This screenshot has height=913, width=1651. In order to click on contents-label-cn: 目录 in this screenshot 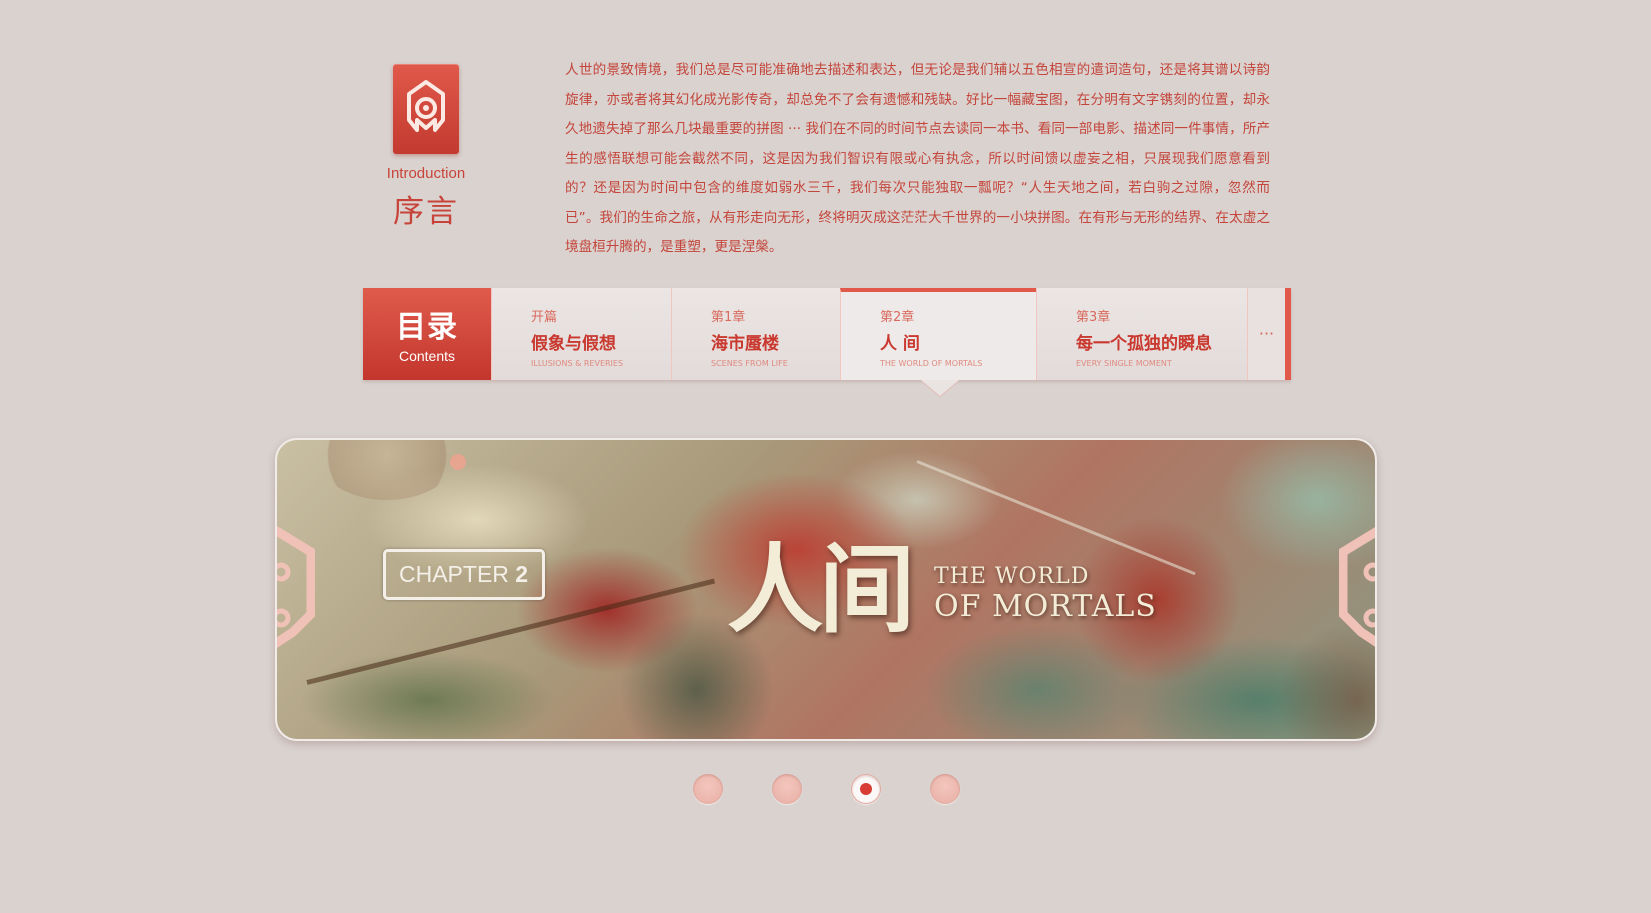, I will do `click(427, 327)`.